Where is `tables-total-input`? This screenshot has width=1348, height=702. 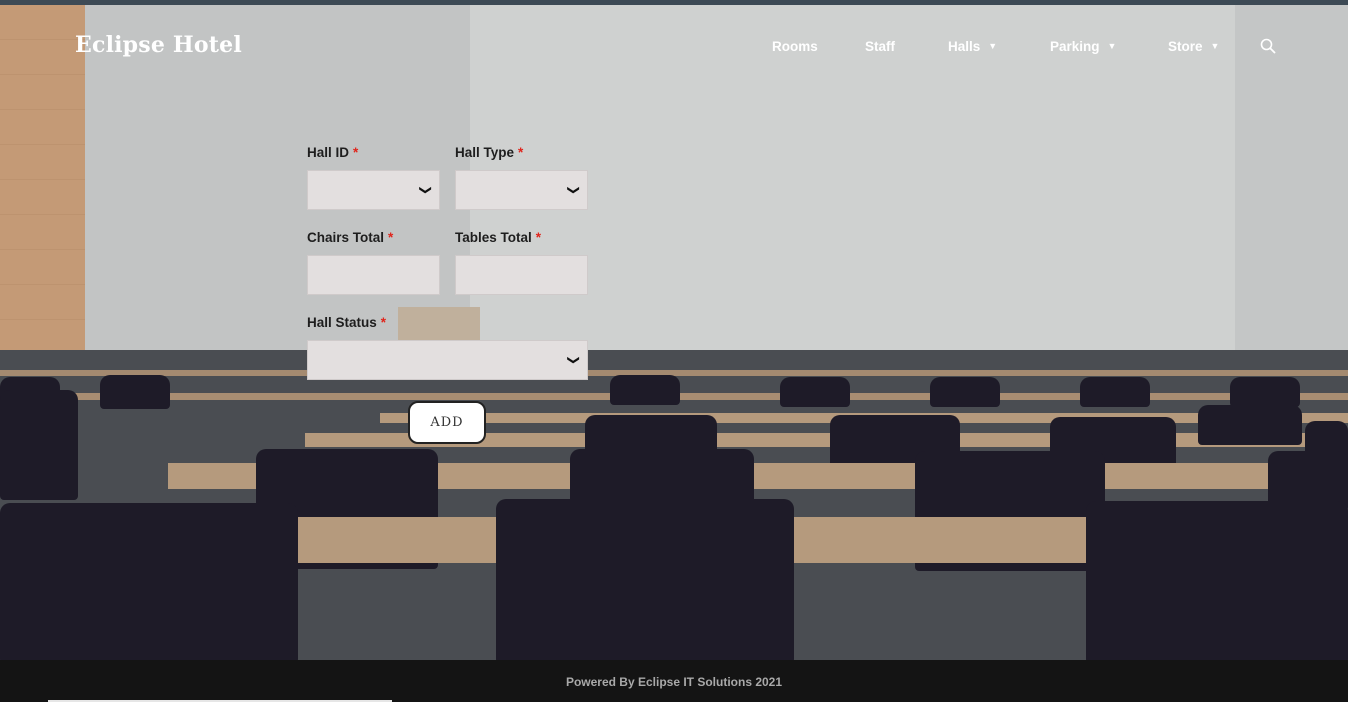
tables-total-input is located at coordinates (521, 275).